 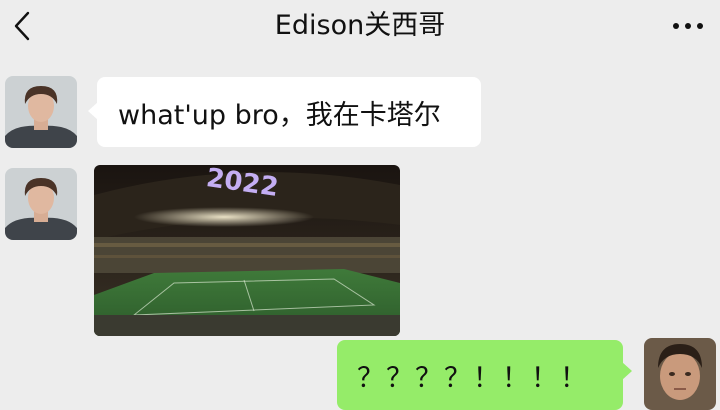 I want to click on more-button, so click(x=688, y=26).